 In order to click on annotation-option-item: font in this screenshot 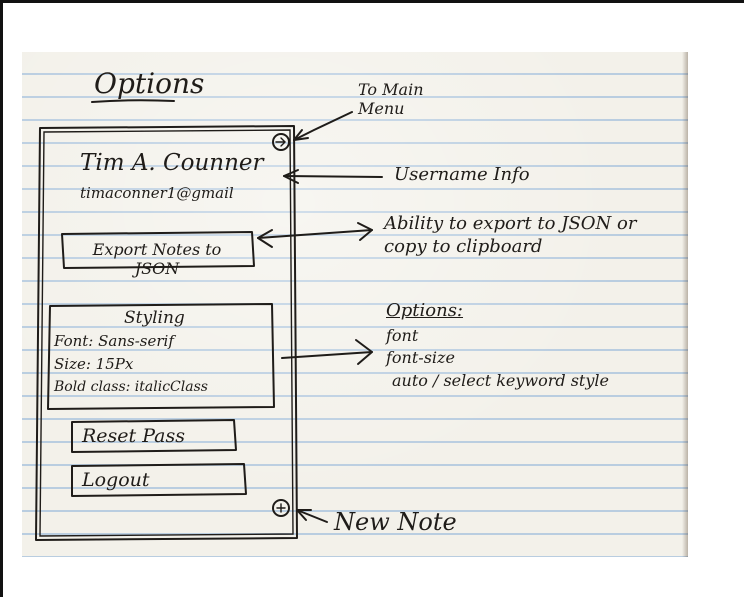, I will do `click(402, 335)`.